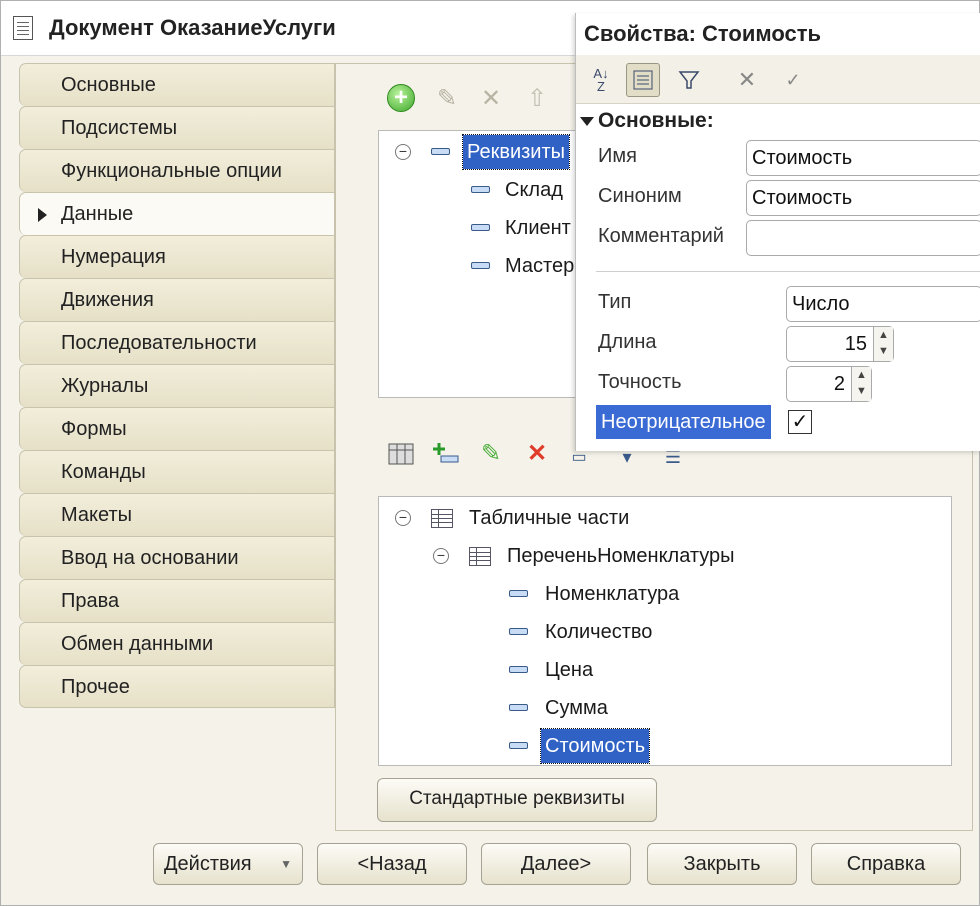 The height and width of the screenshot is (906, 980). What do you see at coordinates (863, 238) in the screenshot?
I see `comment-field` at bounding box center [863, 238].